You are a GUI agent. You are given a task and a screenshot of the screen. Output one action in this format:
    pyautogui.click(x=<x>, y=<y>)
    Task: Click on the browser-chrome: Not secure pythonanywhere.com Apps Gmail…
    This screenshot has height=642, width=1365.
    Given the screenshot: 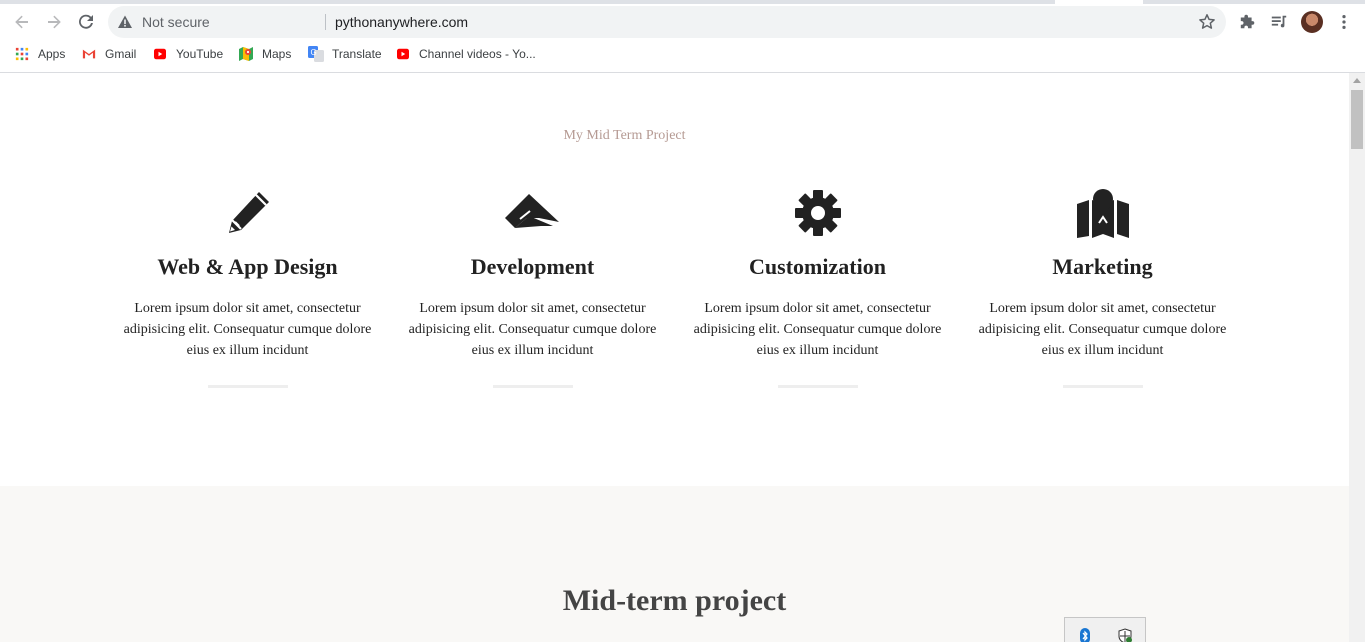 What is the action you would take?
    pyautogui.click(x=682, y=36)
    